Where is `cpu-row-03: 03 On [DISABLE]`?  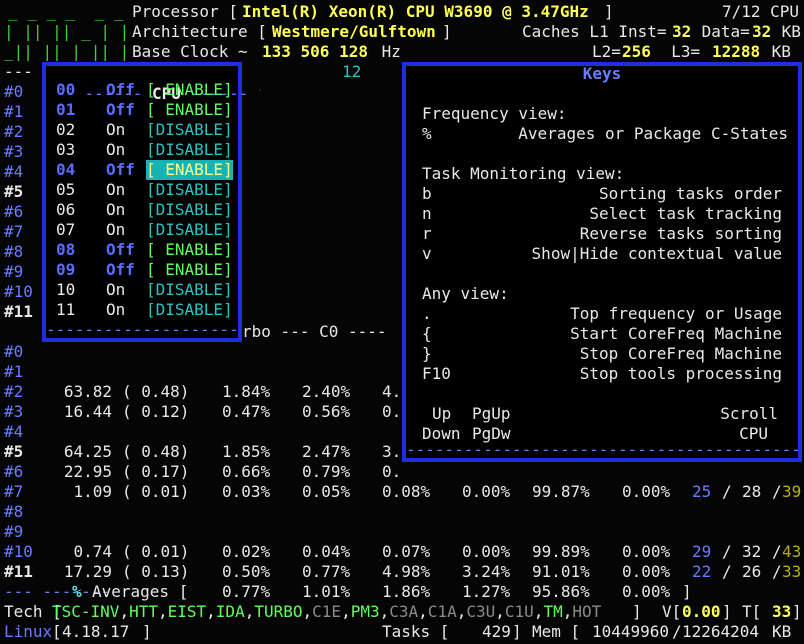
cpu-row-03: 03 On [DISABLE] is located at coordinates (148, 150).